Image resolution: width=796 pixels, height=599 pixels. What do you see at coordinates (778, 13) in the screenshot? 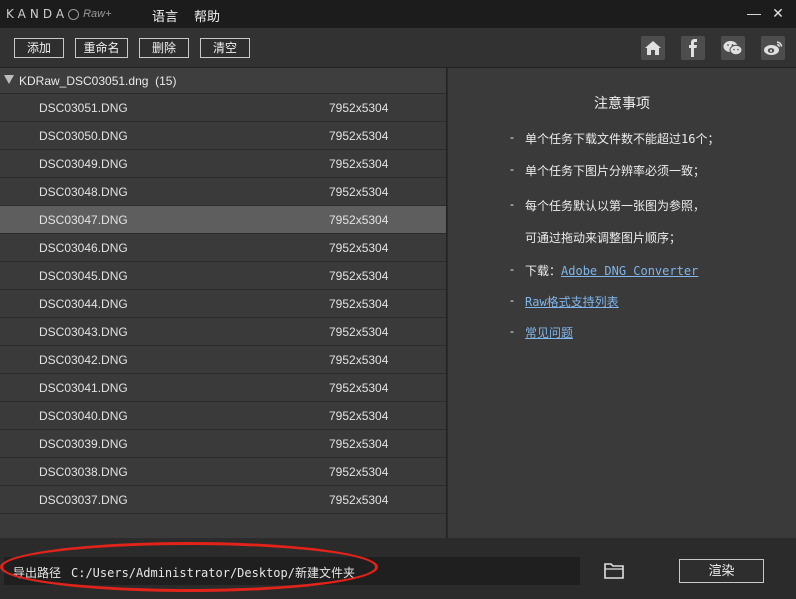
I see `close-button: ✕` at bounding box center [778, 13].